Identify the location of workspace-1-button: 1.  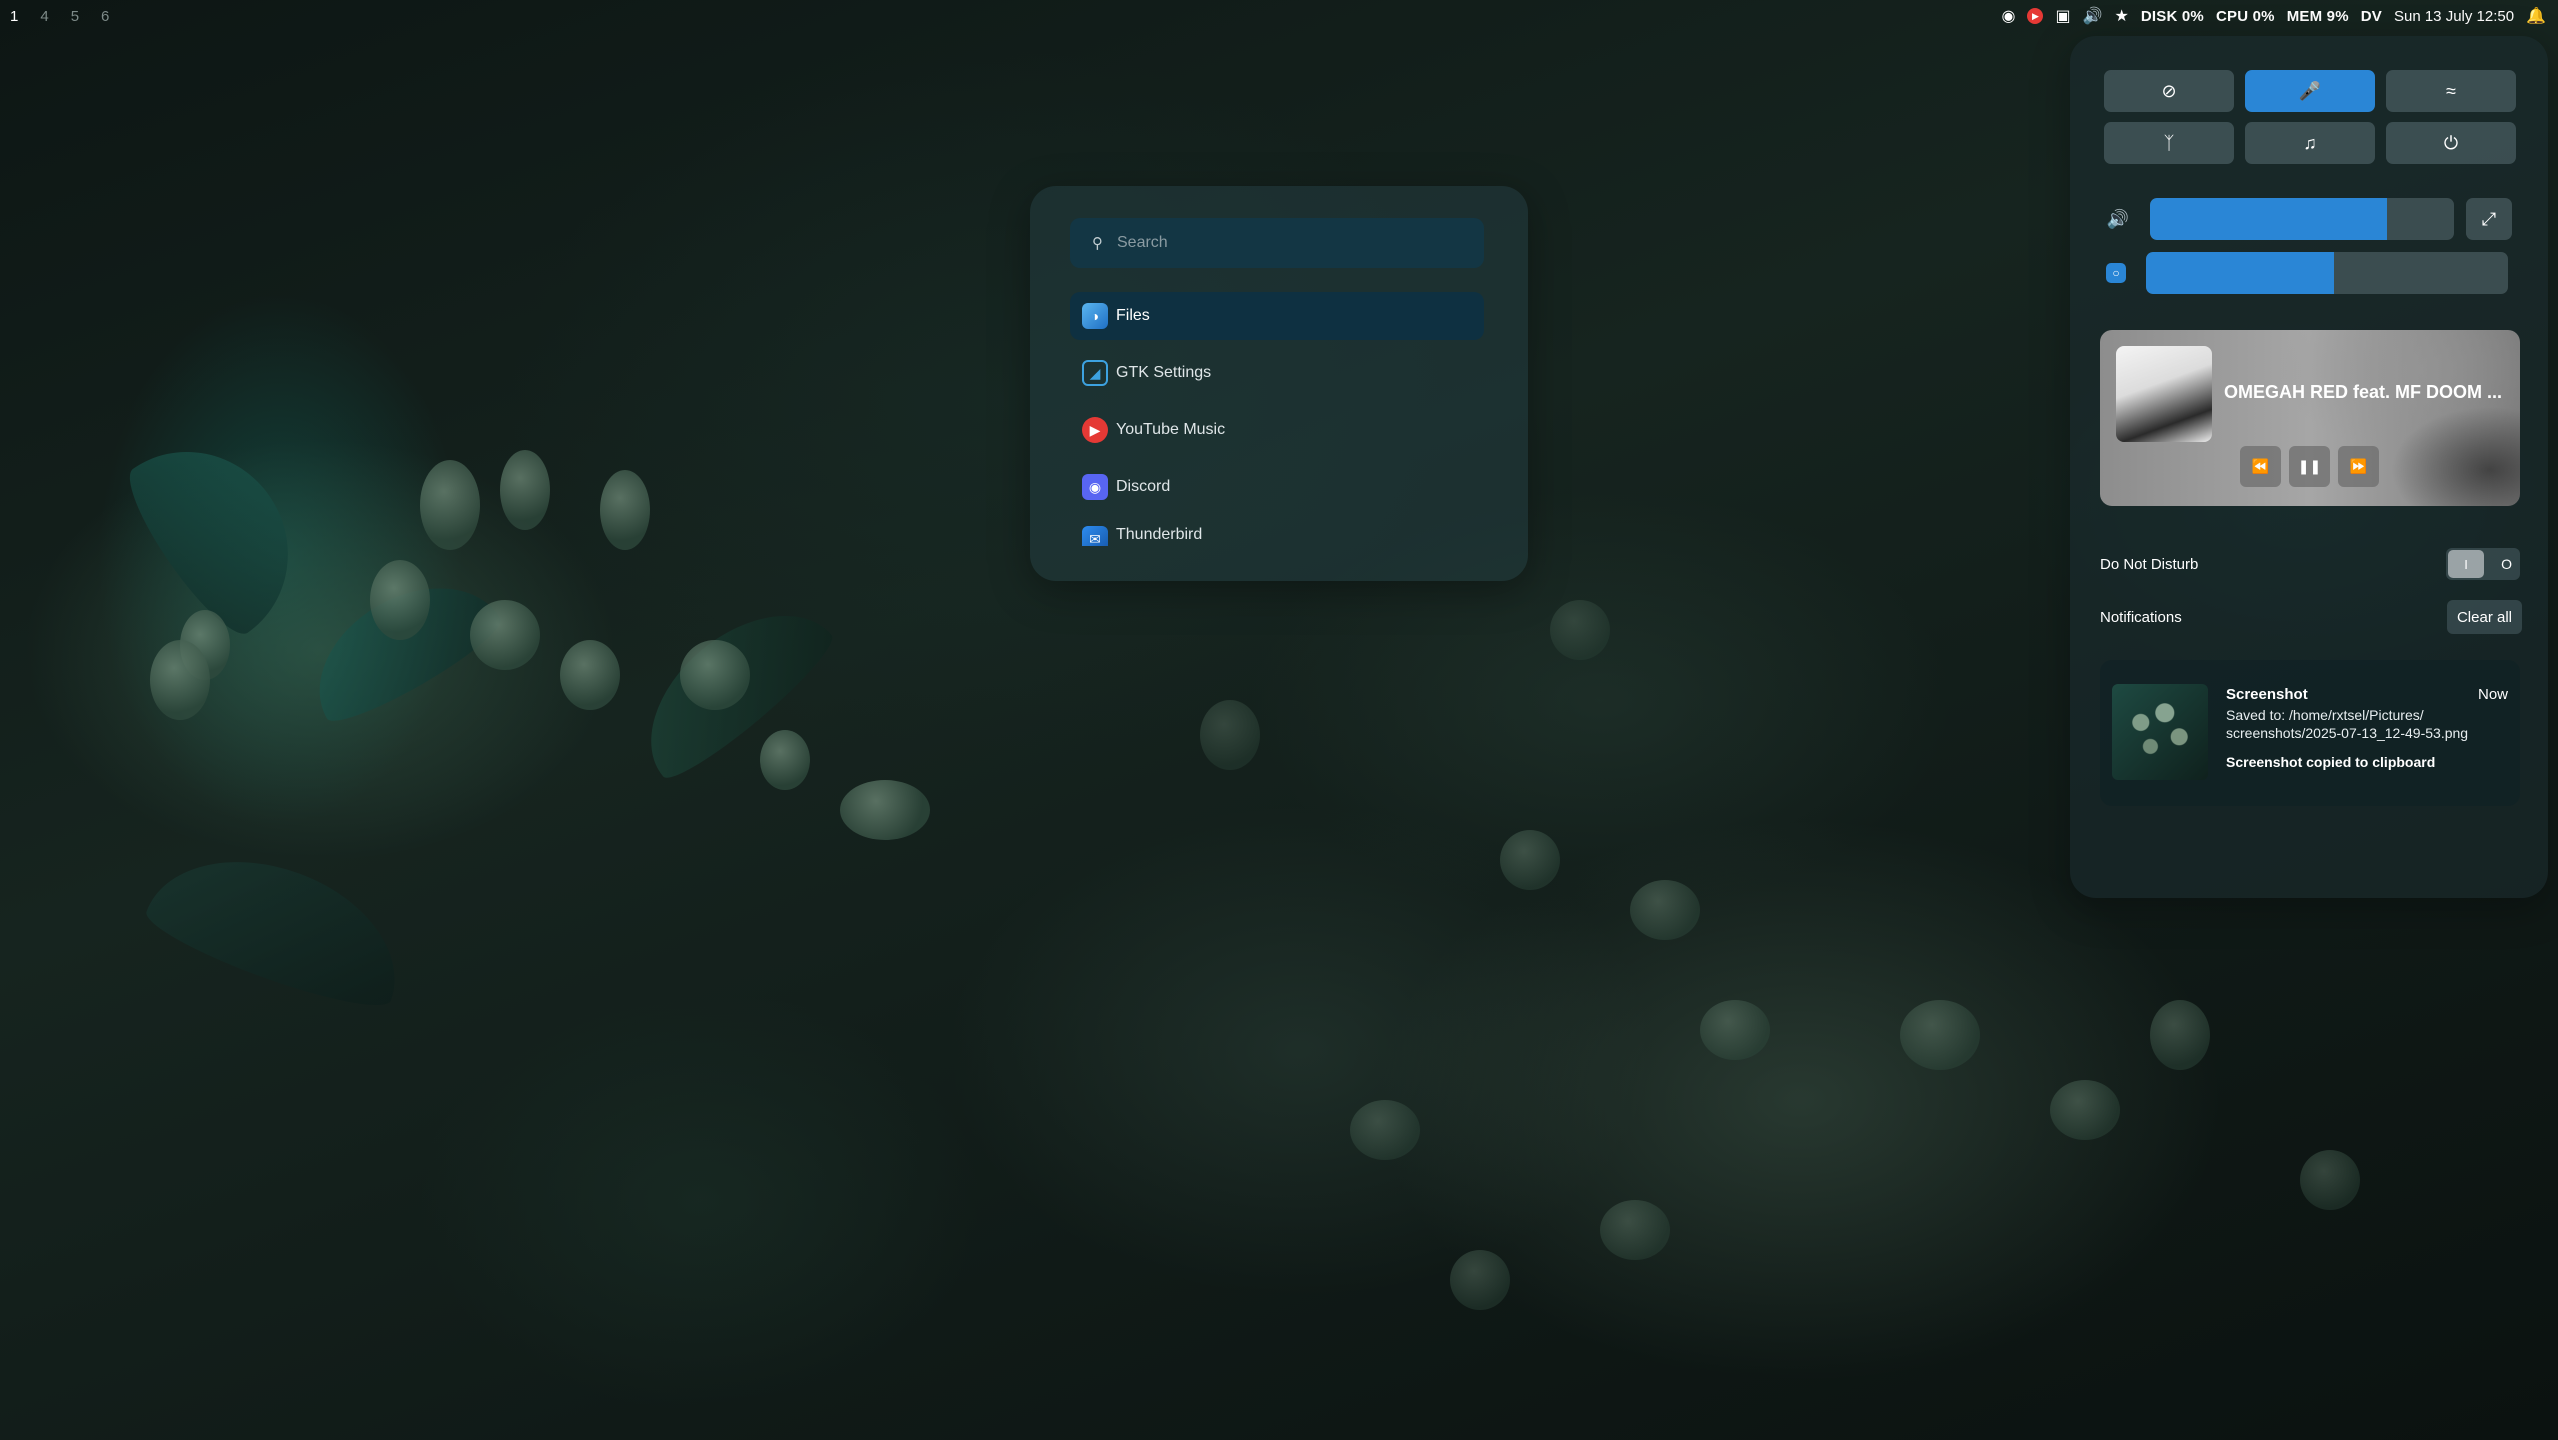
(14, 16).